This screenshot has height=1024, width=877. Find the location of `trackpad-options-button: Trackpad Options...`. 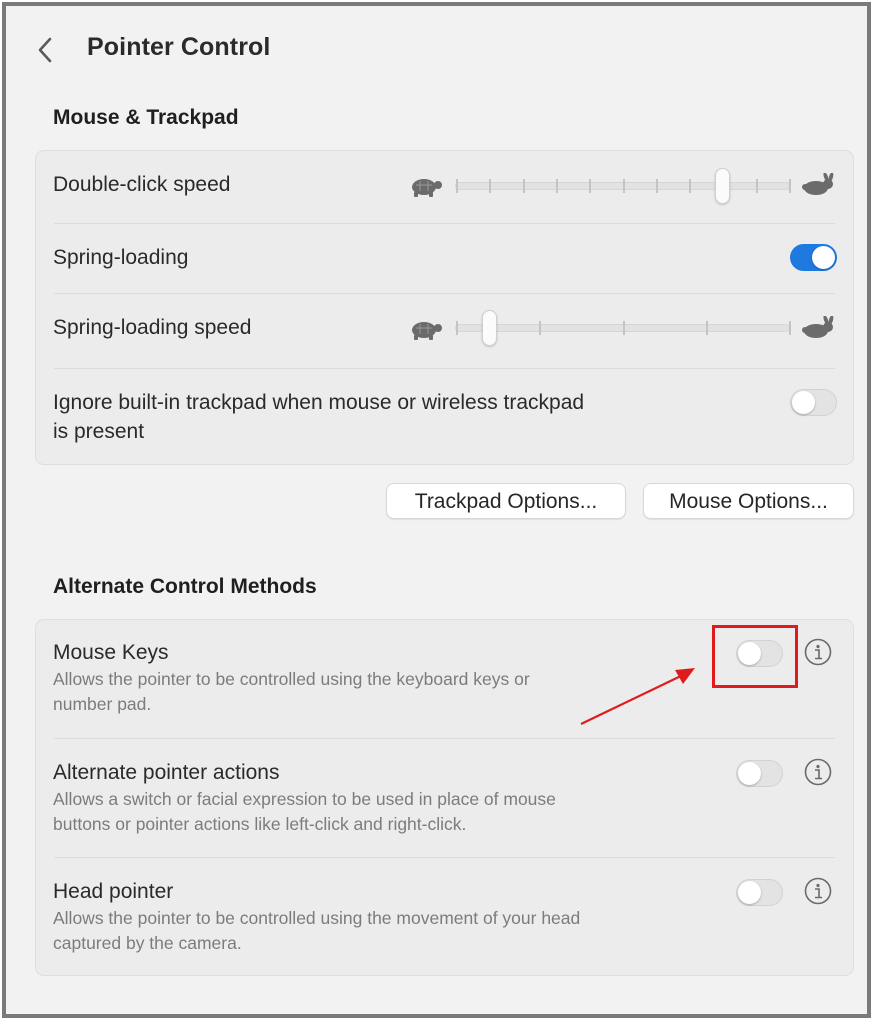

trackpad-options-button: Trackpad Options... is located at coordinates (506, 501).